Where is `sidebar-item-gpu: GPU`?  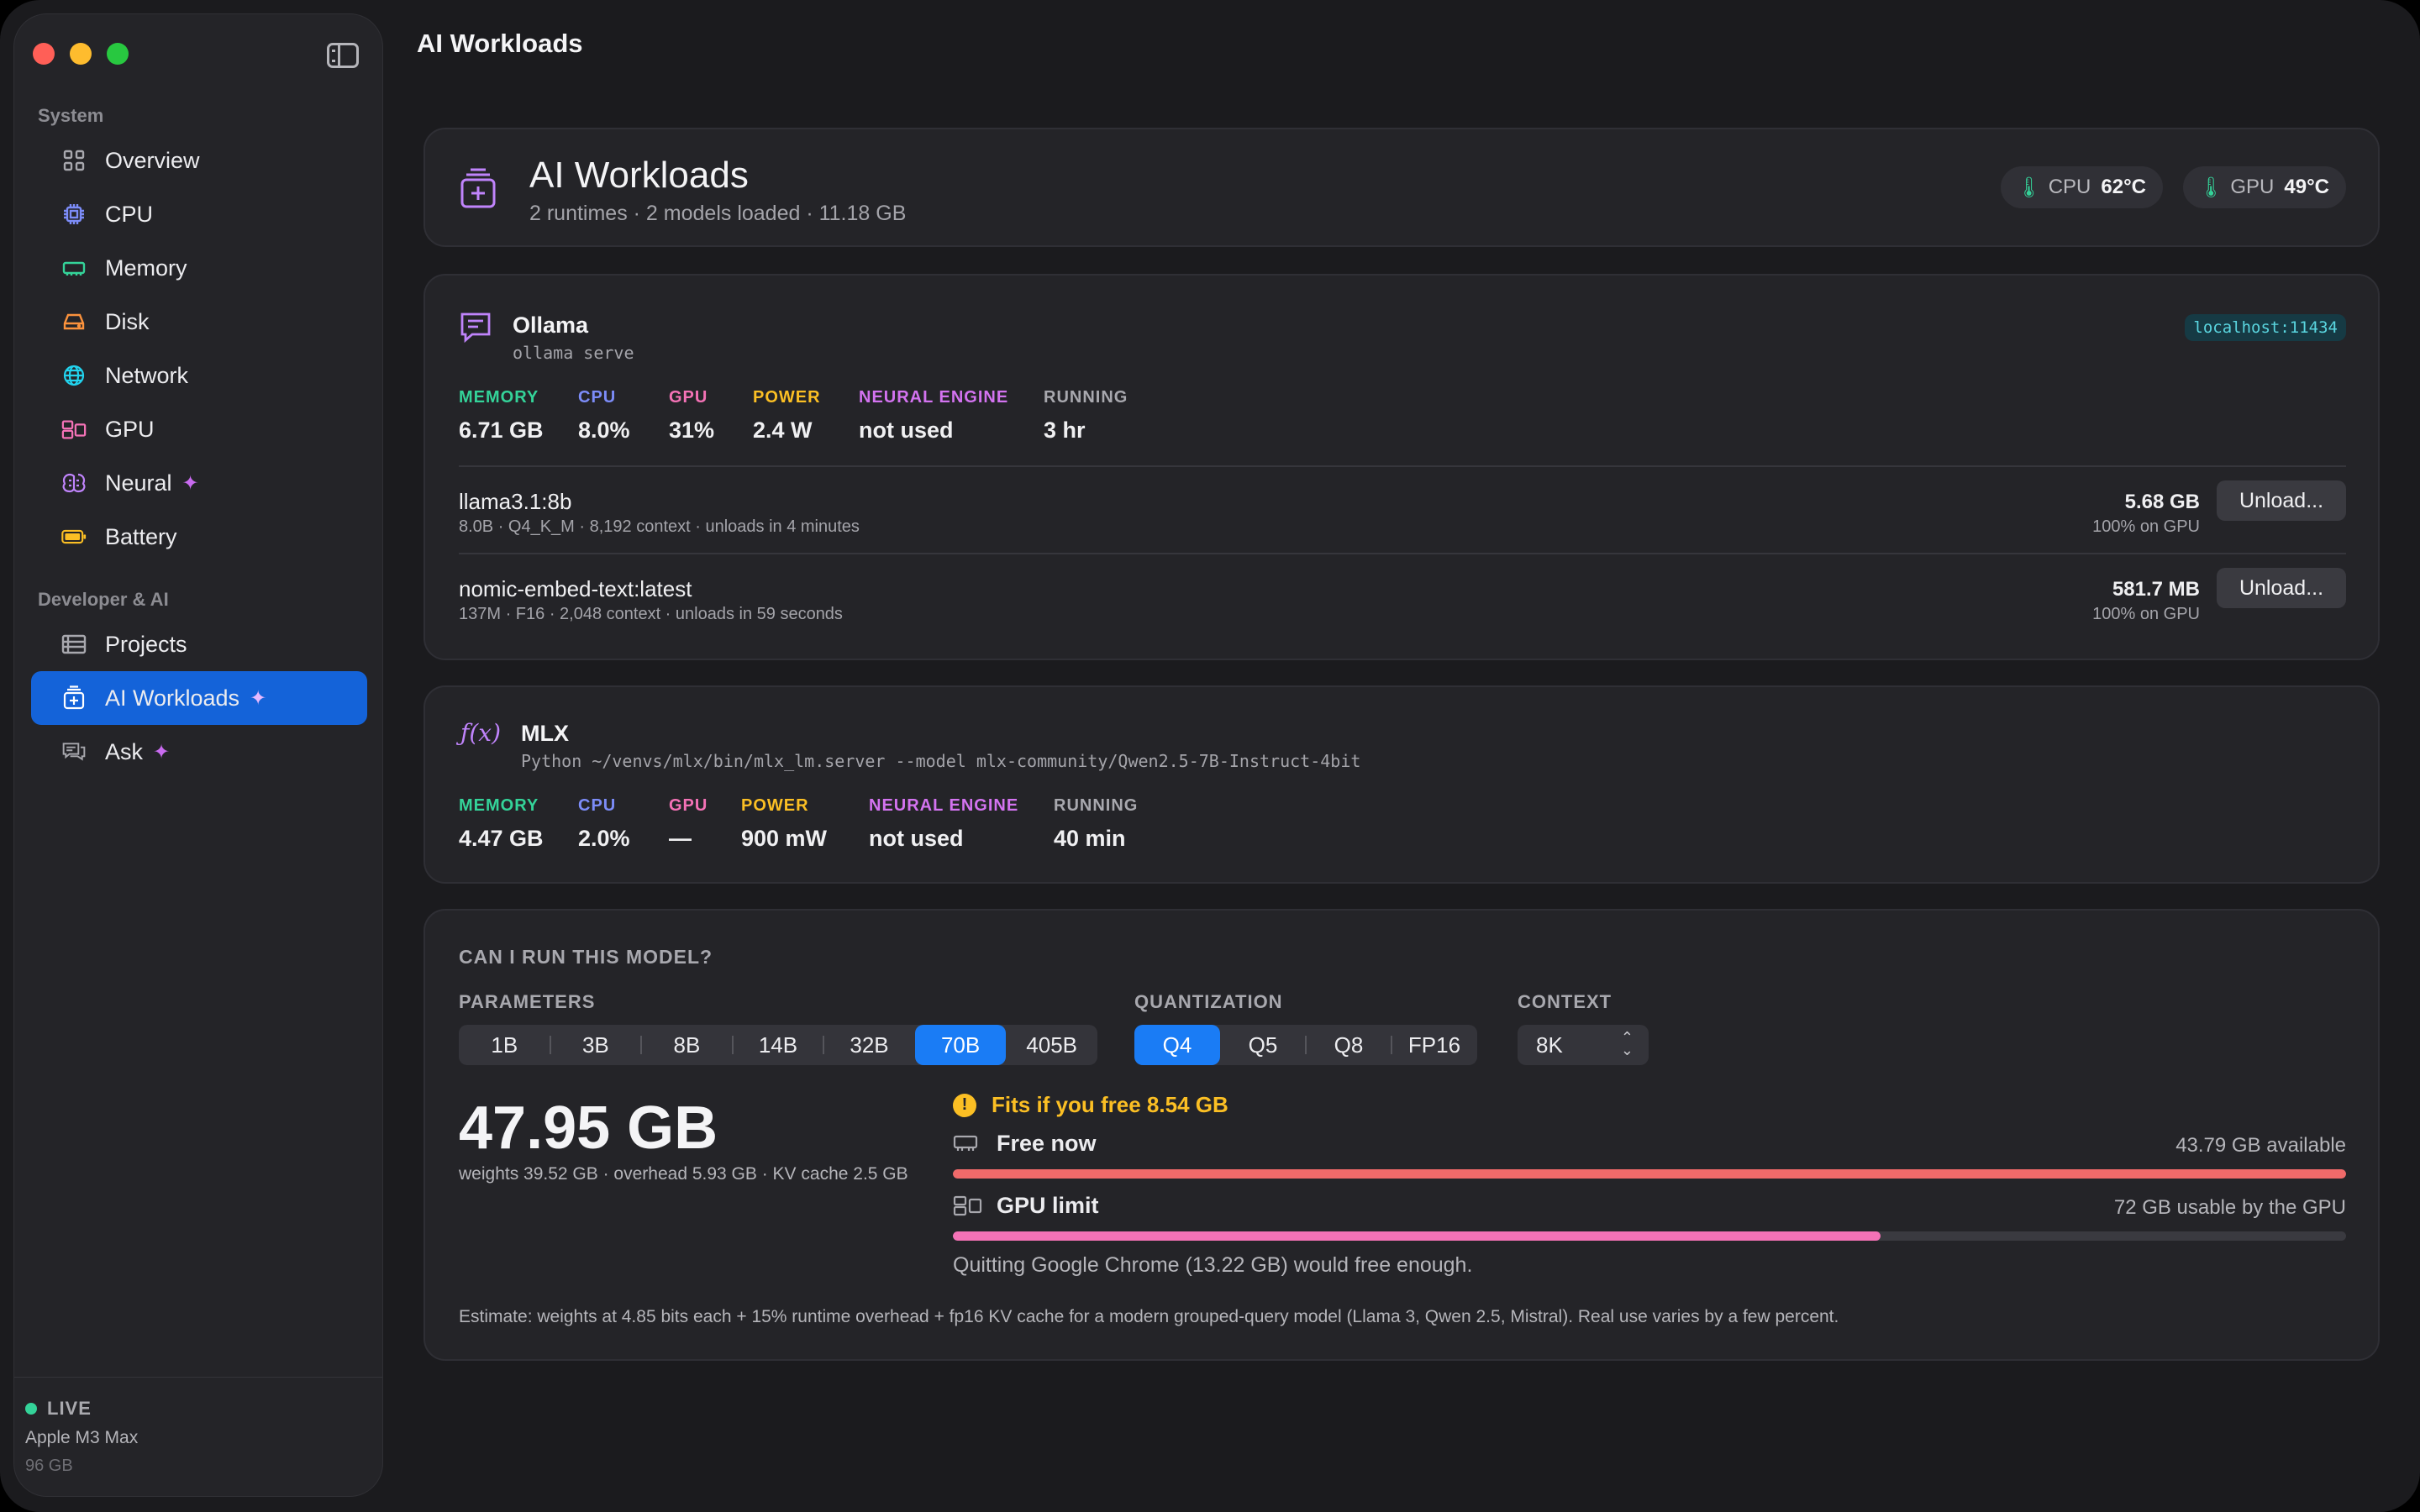
sidebar-item-gpu: GPU is located at coordinates (199, 429).